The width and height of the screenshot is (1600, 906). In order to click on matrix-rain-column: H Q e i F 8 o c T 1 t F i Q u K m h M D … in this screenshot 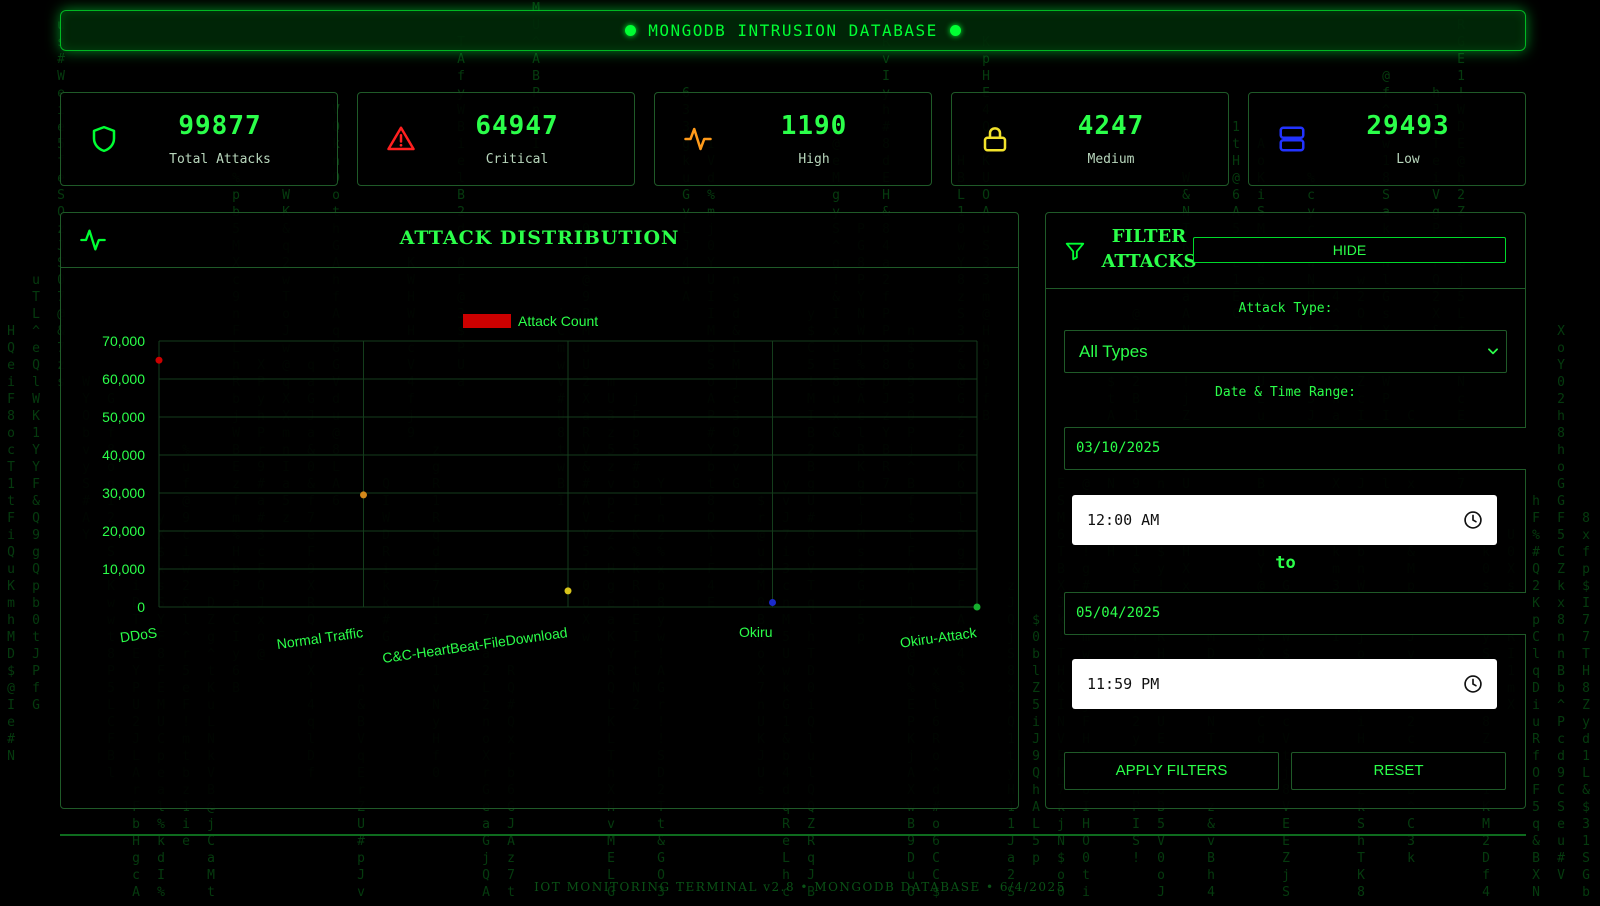, I will do `click(11, 544)`.